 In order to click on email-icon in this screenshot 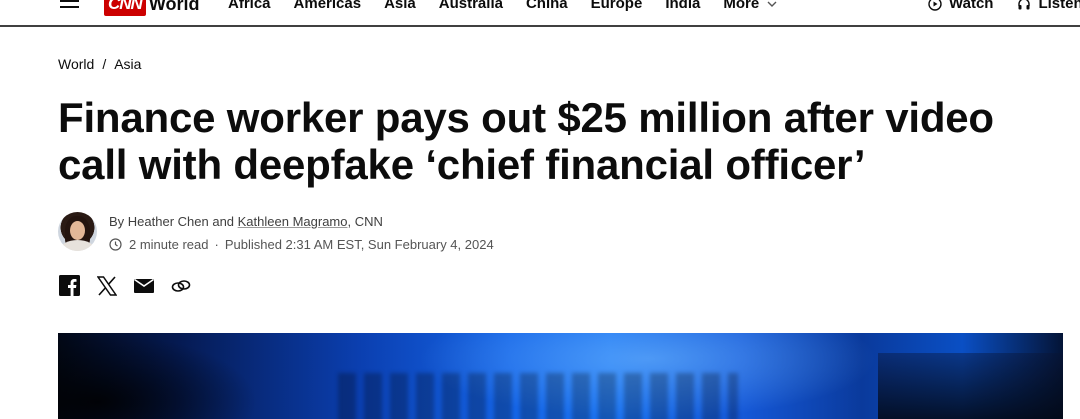, I will do `click(144, 285)`.